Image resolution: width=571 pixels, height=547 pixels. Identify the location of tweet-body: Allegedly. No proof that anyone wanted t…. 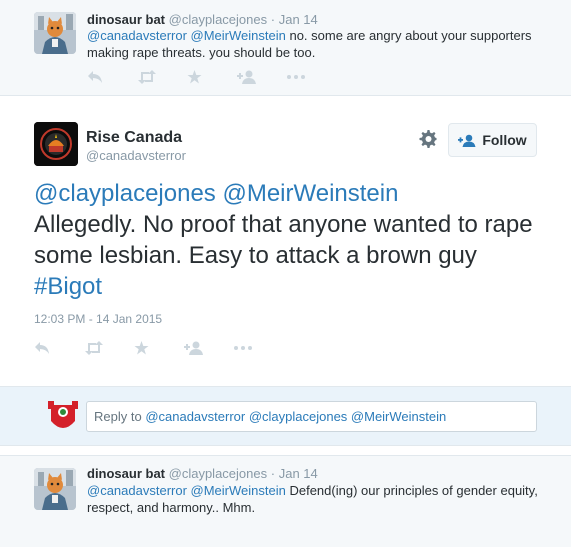
(283, 240).